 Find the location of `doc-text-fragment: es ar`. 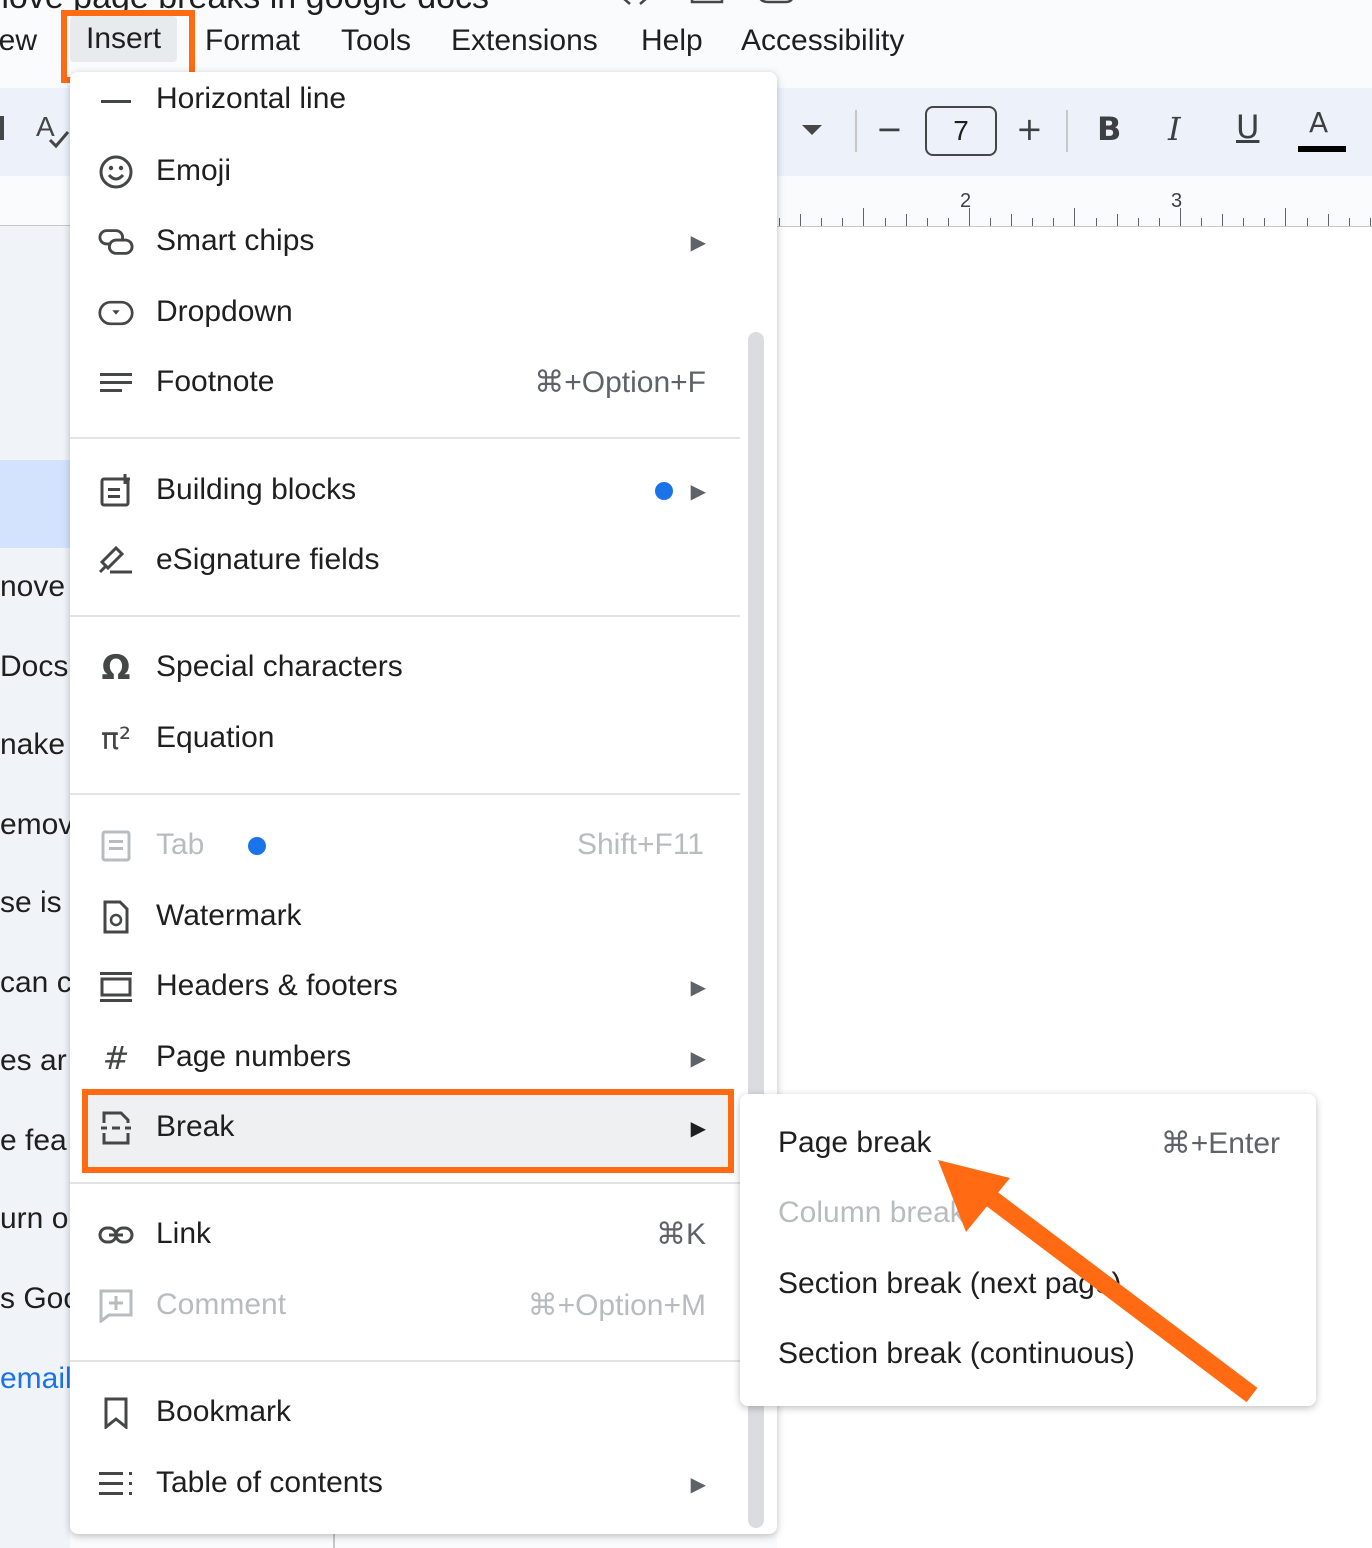

doc-text-fragment: es ar is located at coordinates (33, 1060).